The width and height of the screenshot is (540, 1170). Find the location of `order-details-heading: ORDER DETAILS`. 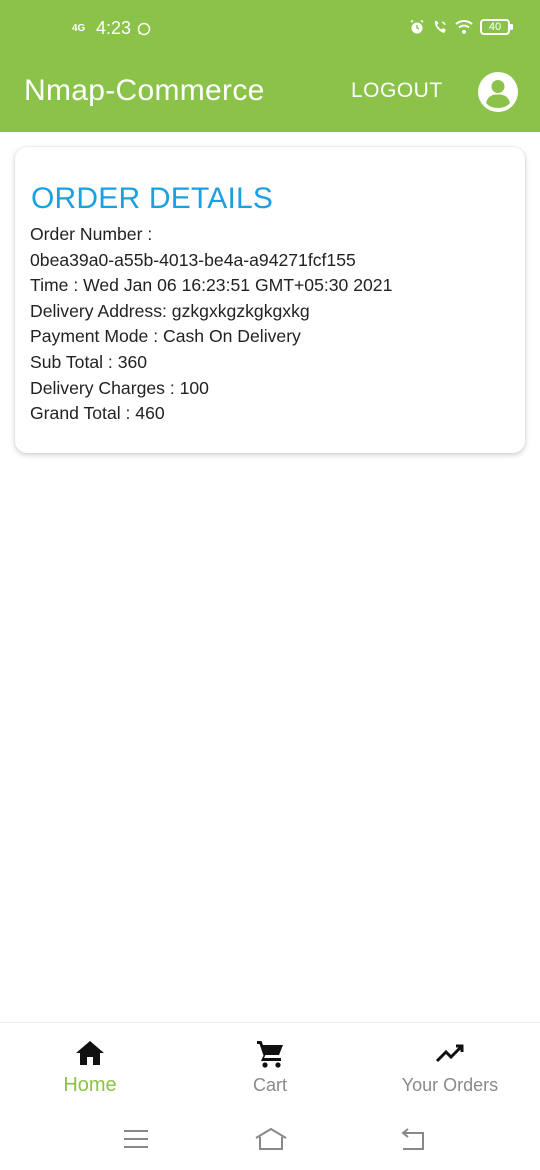

order-details-heading: ORDER DETAILS is located at coordinates (152, 198).